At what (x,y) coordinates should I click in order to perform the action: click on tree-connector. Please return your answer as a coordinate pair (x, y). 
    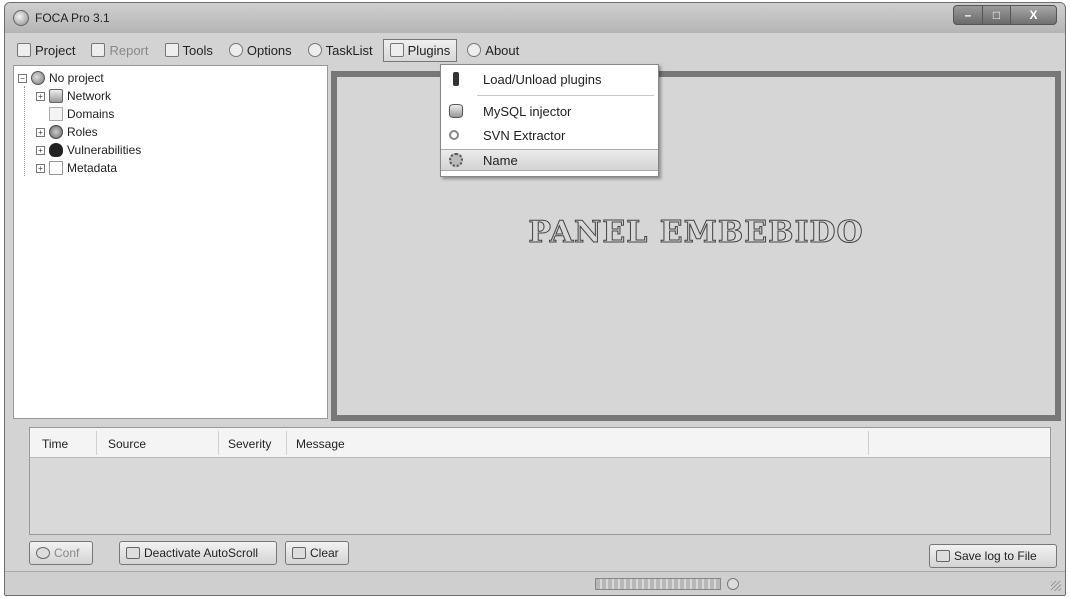
    Looking at the image, I should click on (24, 131).